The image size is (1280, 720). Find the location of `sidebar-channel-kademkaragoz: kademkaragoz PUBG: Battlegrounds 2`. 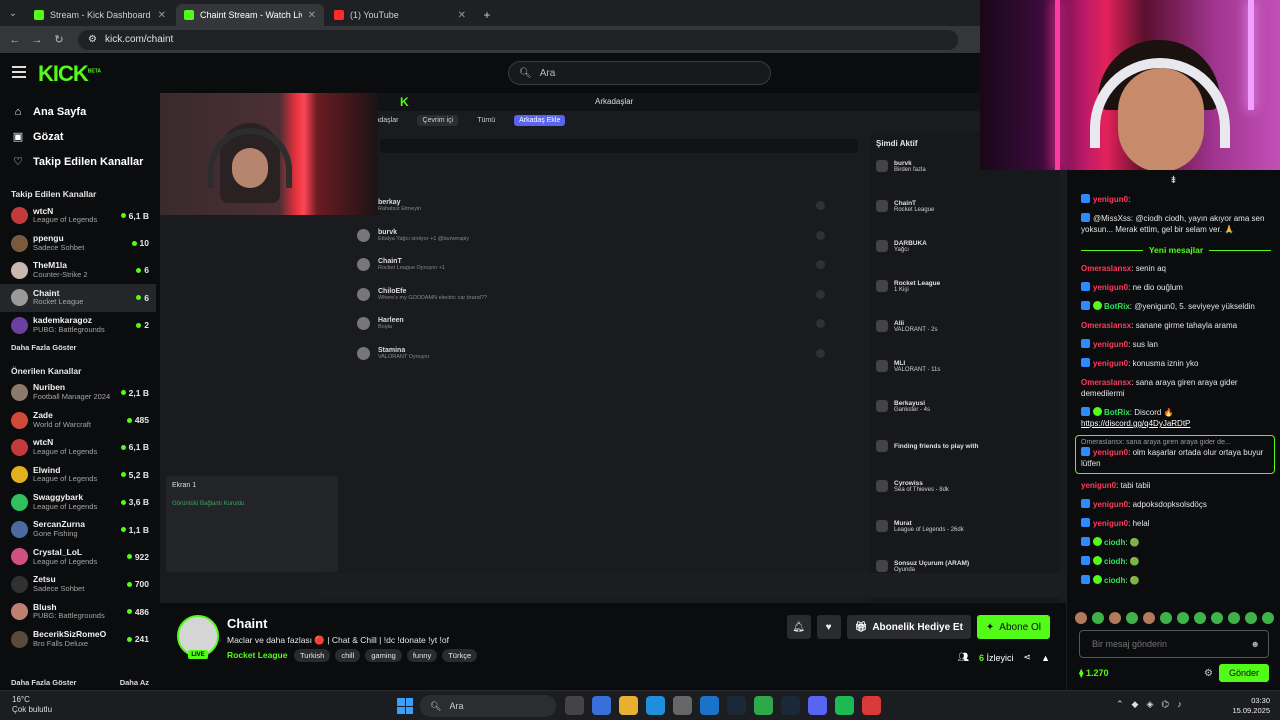

sidebar-channel-kademkaragoz: kademkaragoz PUBG: Battlegrounds 2 is located at coordinates (78, 325).